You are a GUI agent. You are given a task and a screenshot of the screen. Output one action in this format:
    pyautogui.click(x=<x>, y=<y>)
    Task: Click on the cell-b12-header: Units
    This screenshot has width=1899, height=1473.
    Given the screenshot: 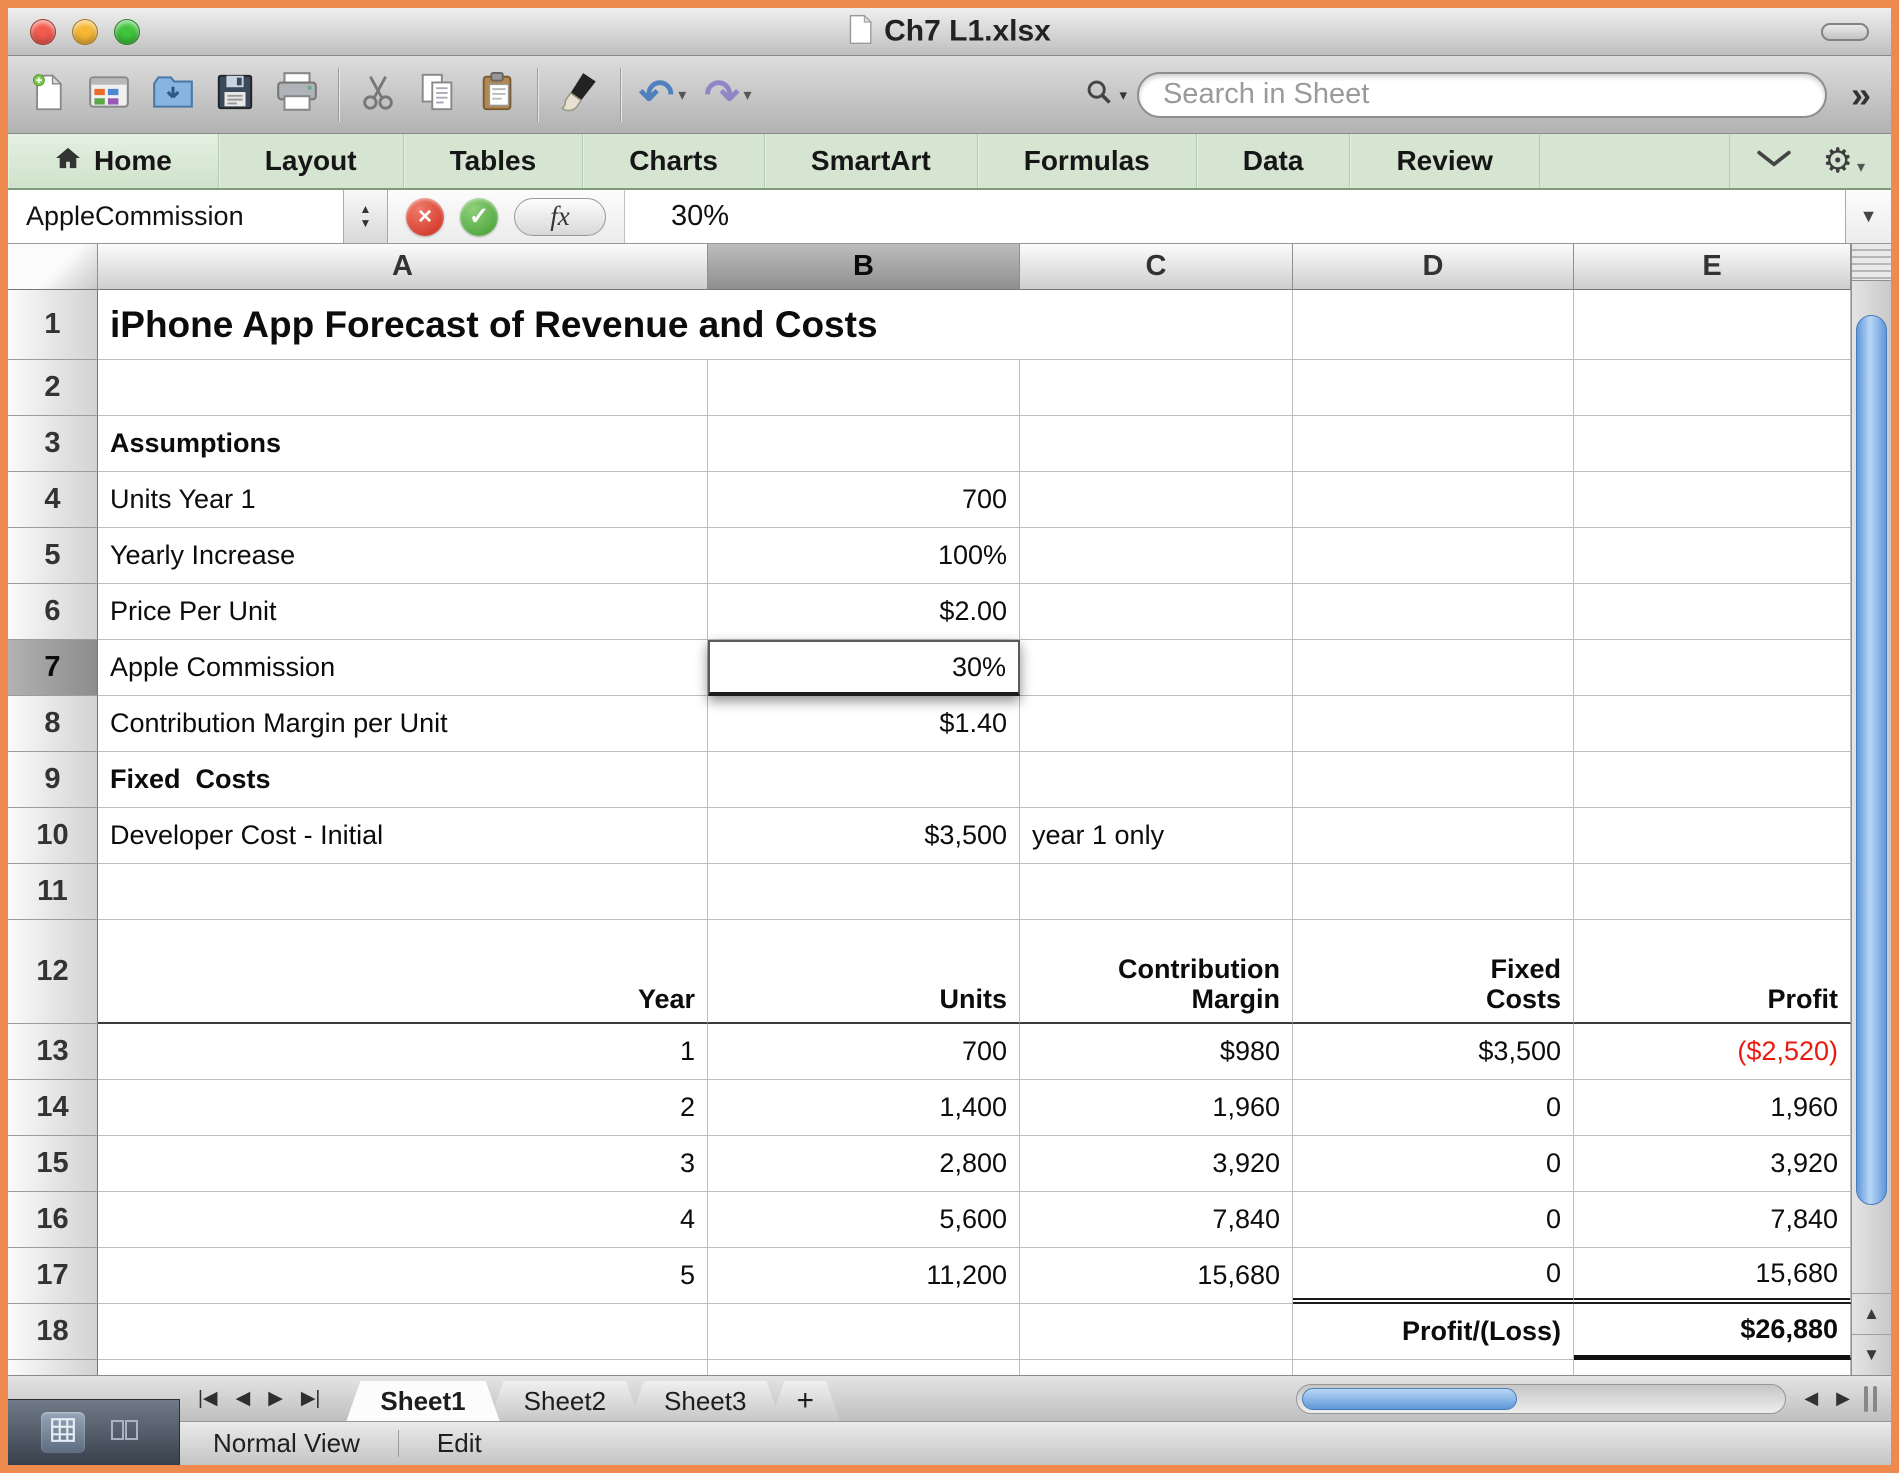 What is the action you would take?
    pyautogui.click(x=864, y=972)
    